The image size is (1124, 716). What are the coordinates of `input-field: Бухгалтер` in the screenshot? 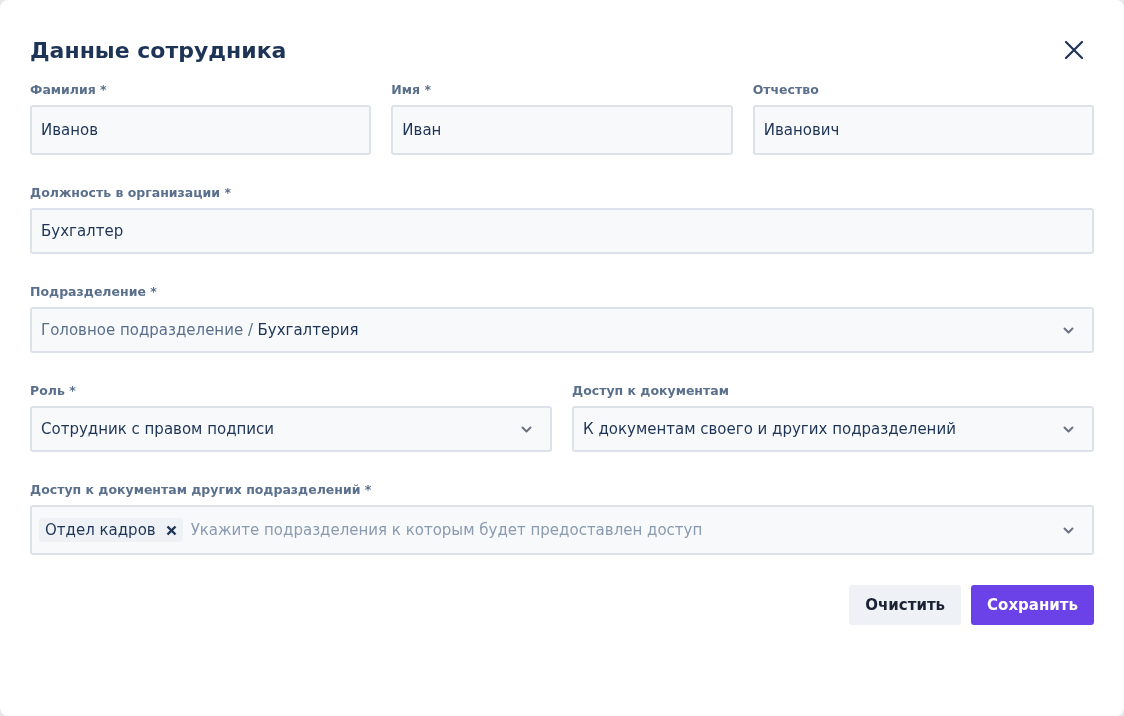 It's located at (562, 231).